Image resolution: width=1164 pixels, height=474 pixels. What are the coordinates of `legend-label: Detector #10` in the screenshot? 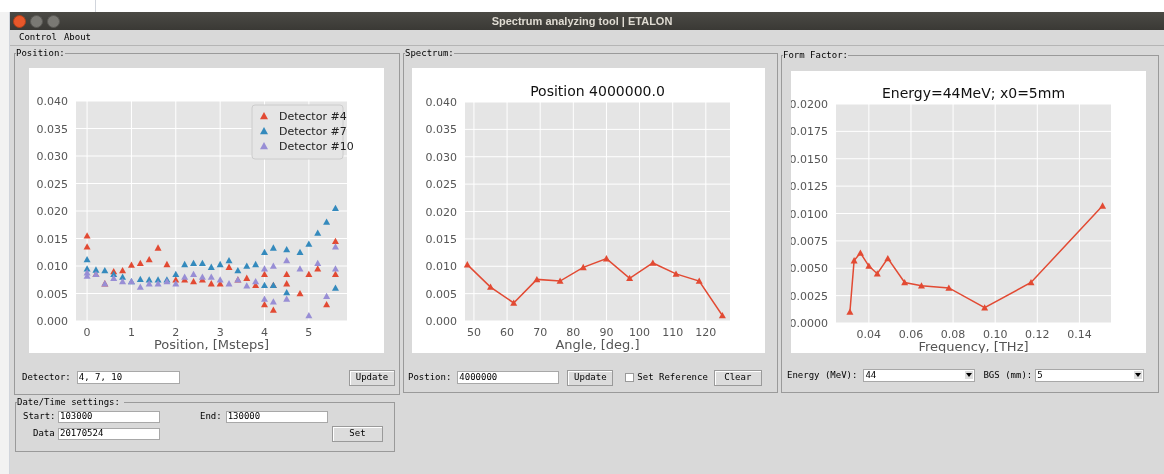 It's located at (316, 146).